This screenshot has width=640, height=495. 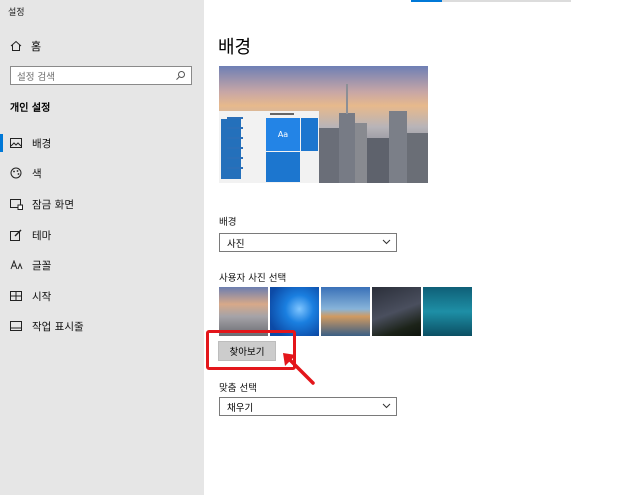 I want to click on thumbnail-beach, so click(x=345, y=311).